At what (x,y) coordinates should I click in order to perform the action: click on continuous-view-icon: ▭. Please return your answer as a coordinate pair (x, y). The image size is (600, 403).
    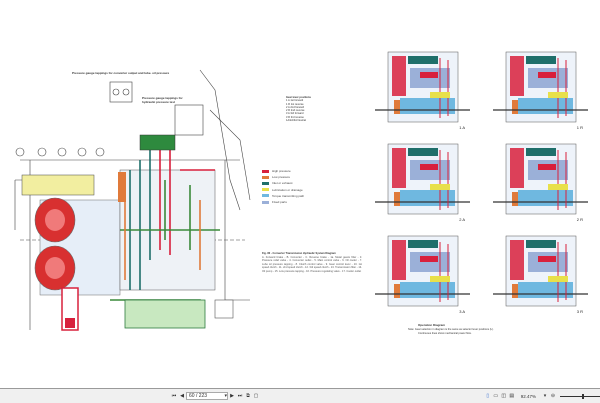
    Looking at the image, I should click on (496, 396).